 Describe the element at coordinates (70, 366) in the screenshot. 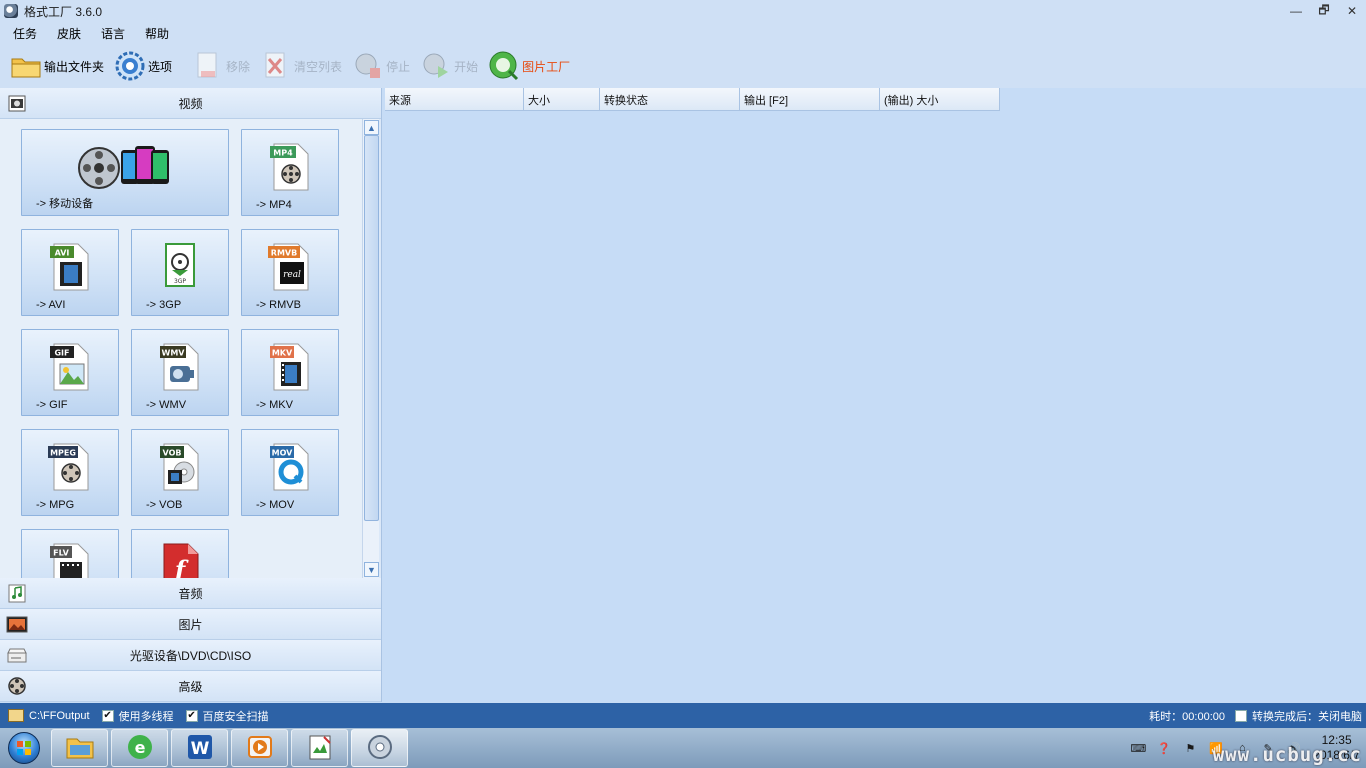

I see `gif-file-icon: GIF` at that location.